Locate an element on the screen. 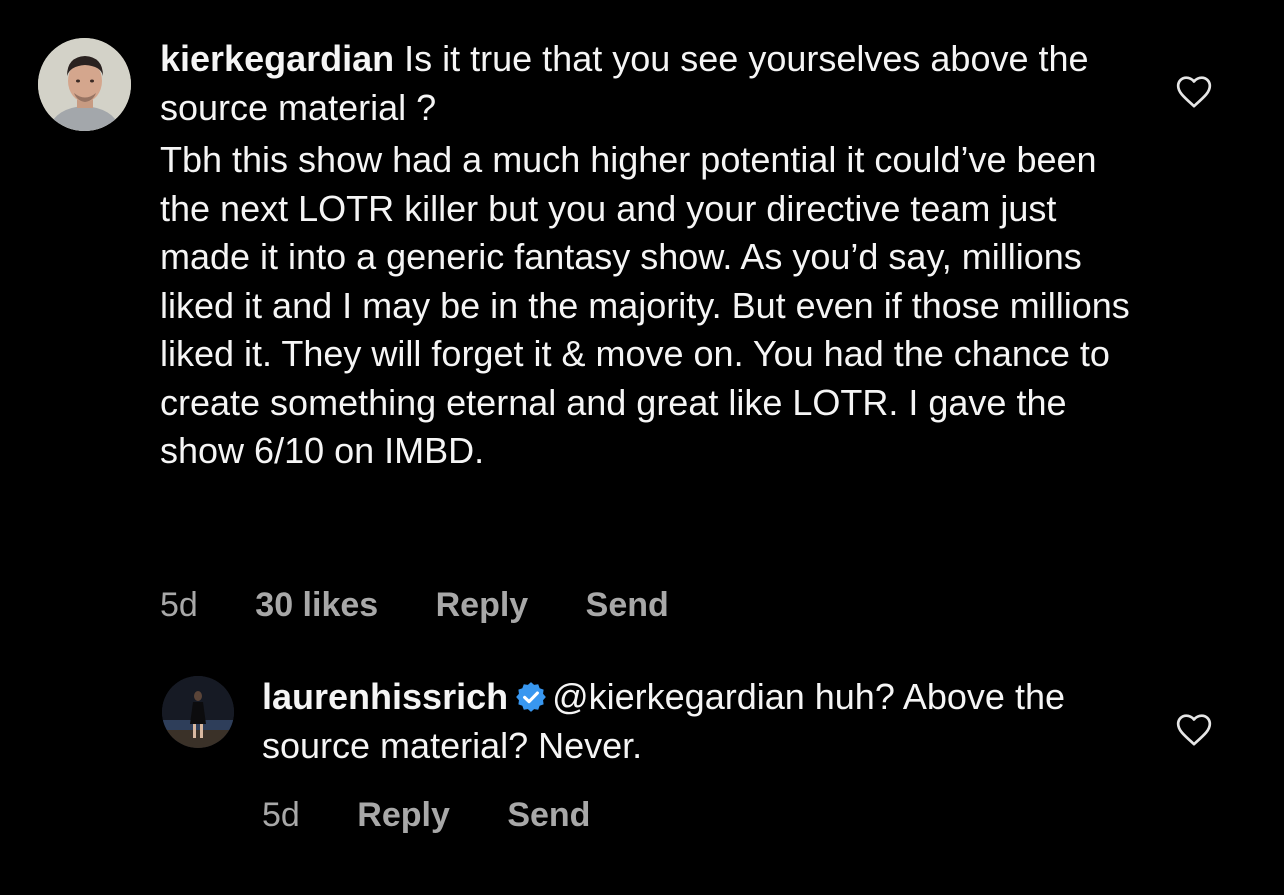 Image resolution: width=1284 pixels, height=895 pixels. comment-actions: 5d 30 likes Reply Send is located at coordinates (438, 605).